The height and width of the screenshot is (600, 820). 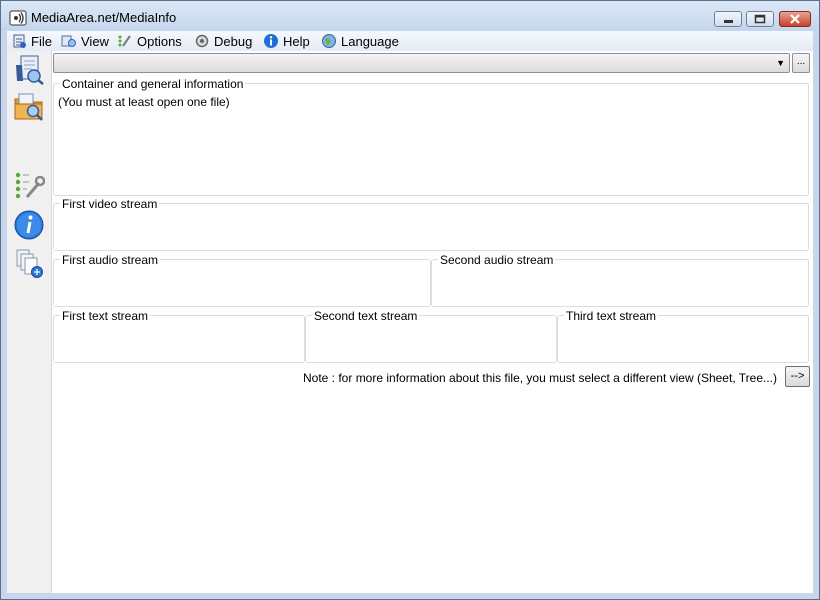 I want to click on menu-options: Options, so click(x=149, y=41).